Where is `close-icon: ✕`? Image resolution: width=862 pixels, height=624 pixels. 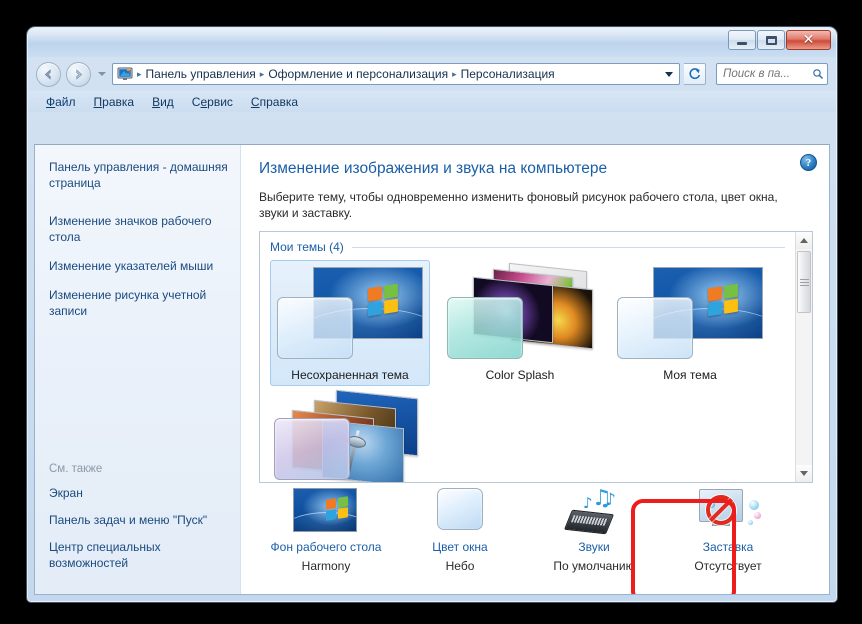
close-icon: ✕ is located at coordinates (808, 40).